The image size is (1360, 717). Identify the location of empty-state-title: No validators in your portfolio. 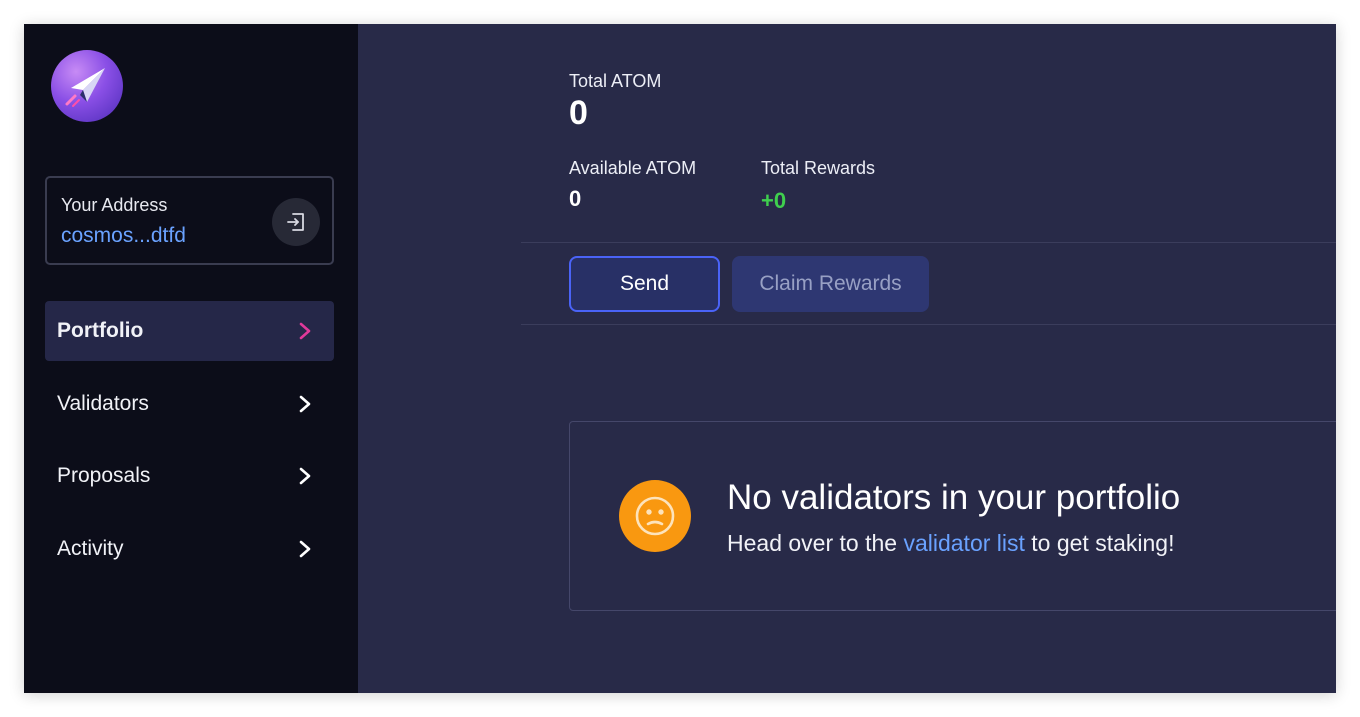
(954, 497).